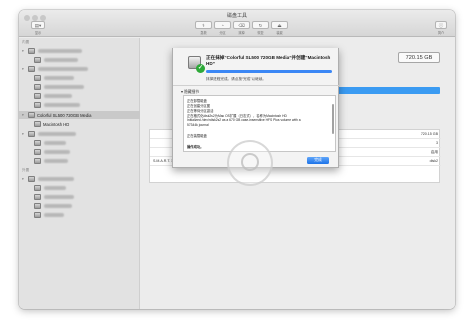 The width and height of the screenshot is (474, 335). Describe the element at coordinates (429, 134) in the screenshot. I see `info-value: 720.15 GB` at that location.